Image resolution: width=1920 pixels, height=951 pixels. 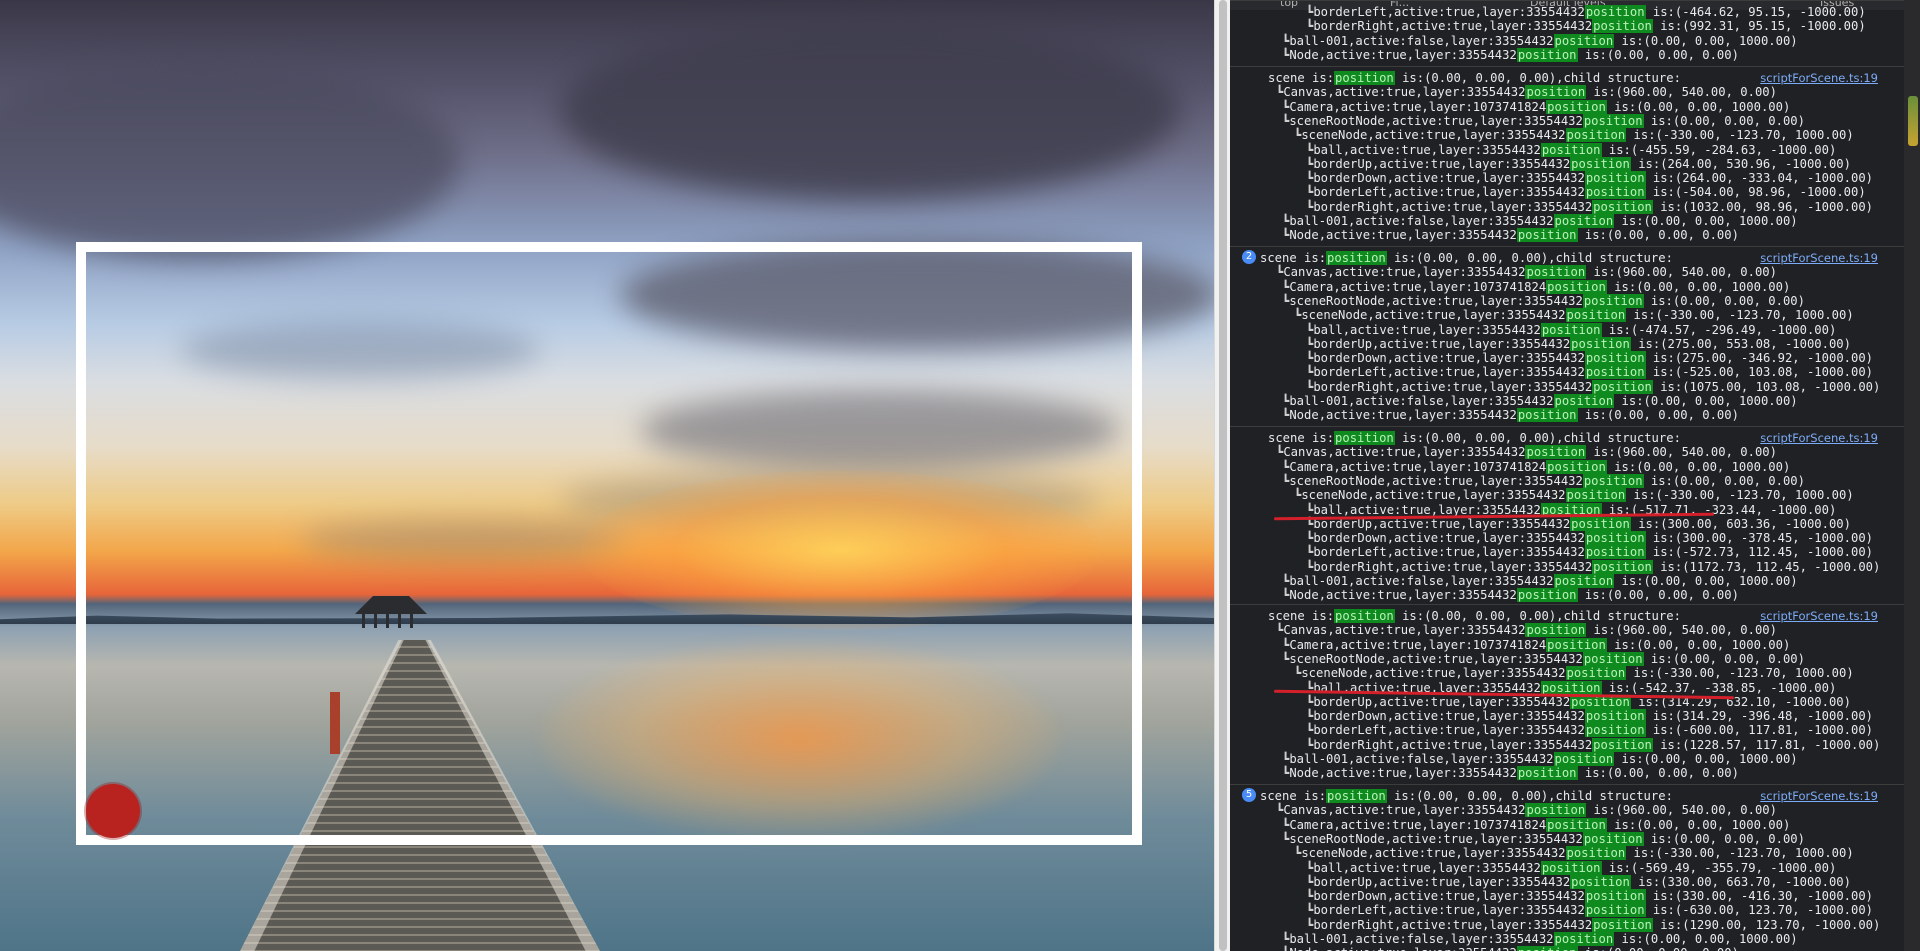 What do you see at coordinates (1759, 896) in the screenshot?
I see `node-position: is:(330.00, -416.30, -1000.00)` at bounding box center [1759, 896].